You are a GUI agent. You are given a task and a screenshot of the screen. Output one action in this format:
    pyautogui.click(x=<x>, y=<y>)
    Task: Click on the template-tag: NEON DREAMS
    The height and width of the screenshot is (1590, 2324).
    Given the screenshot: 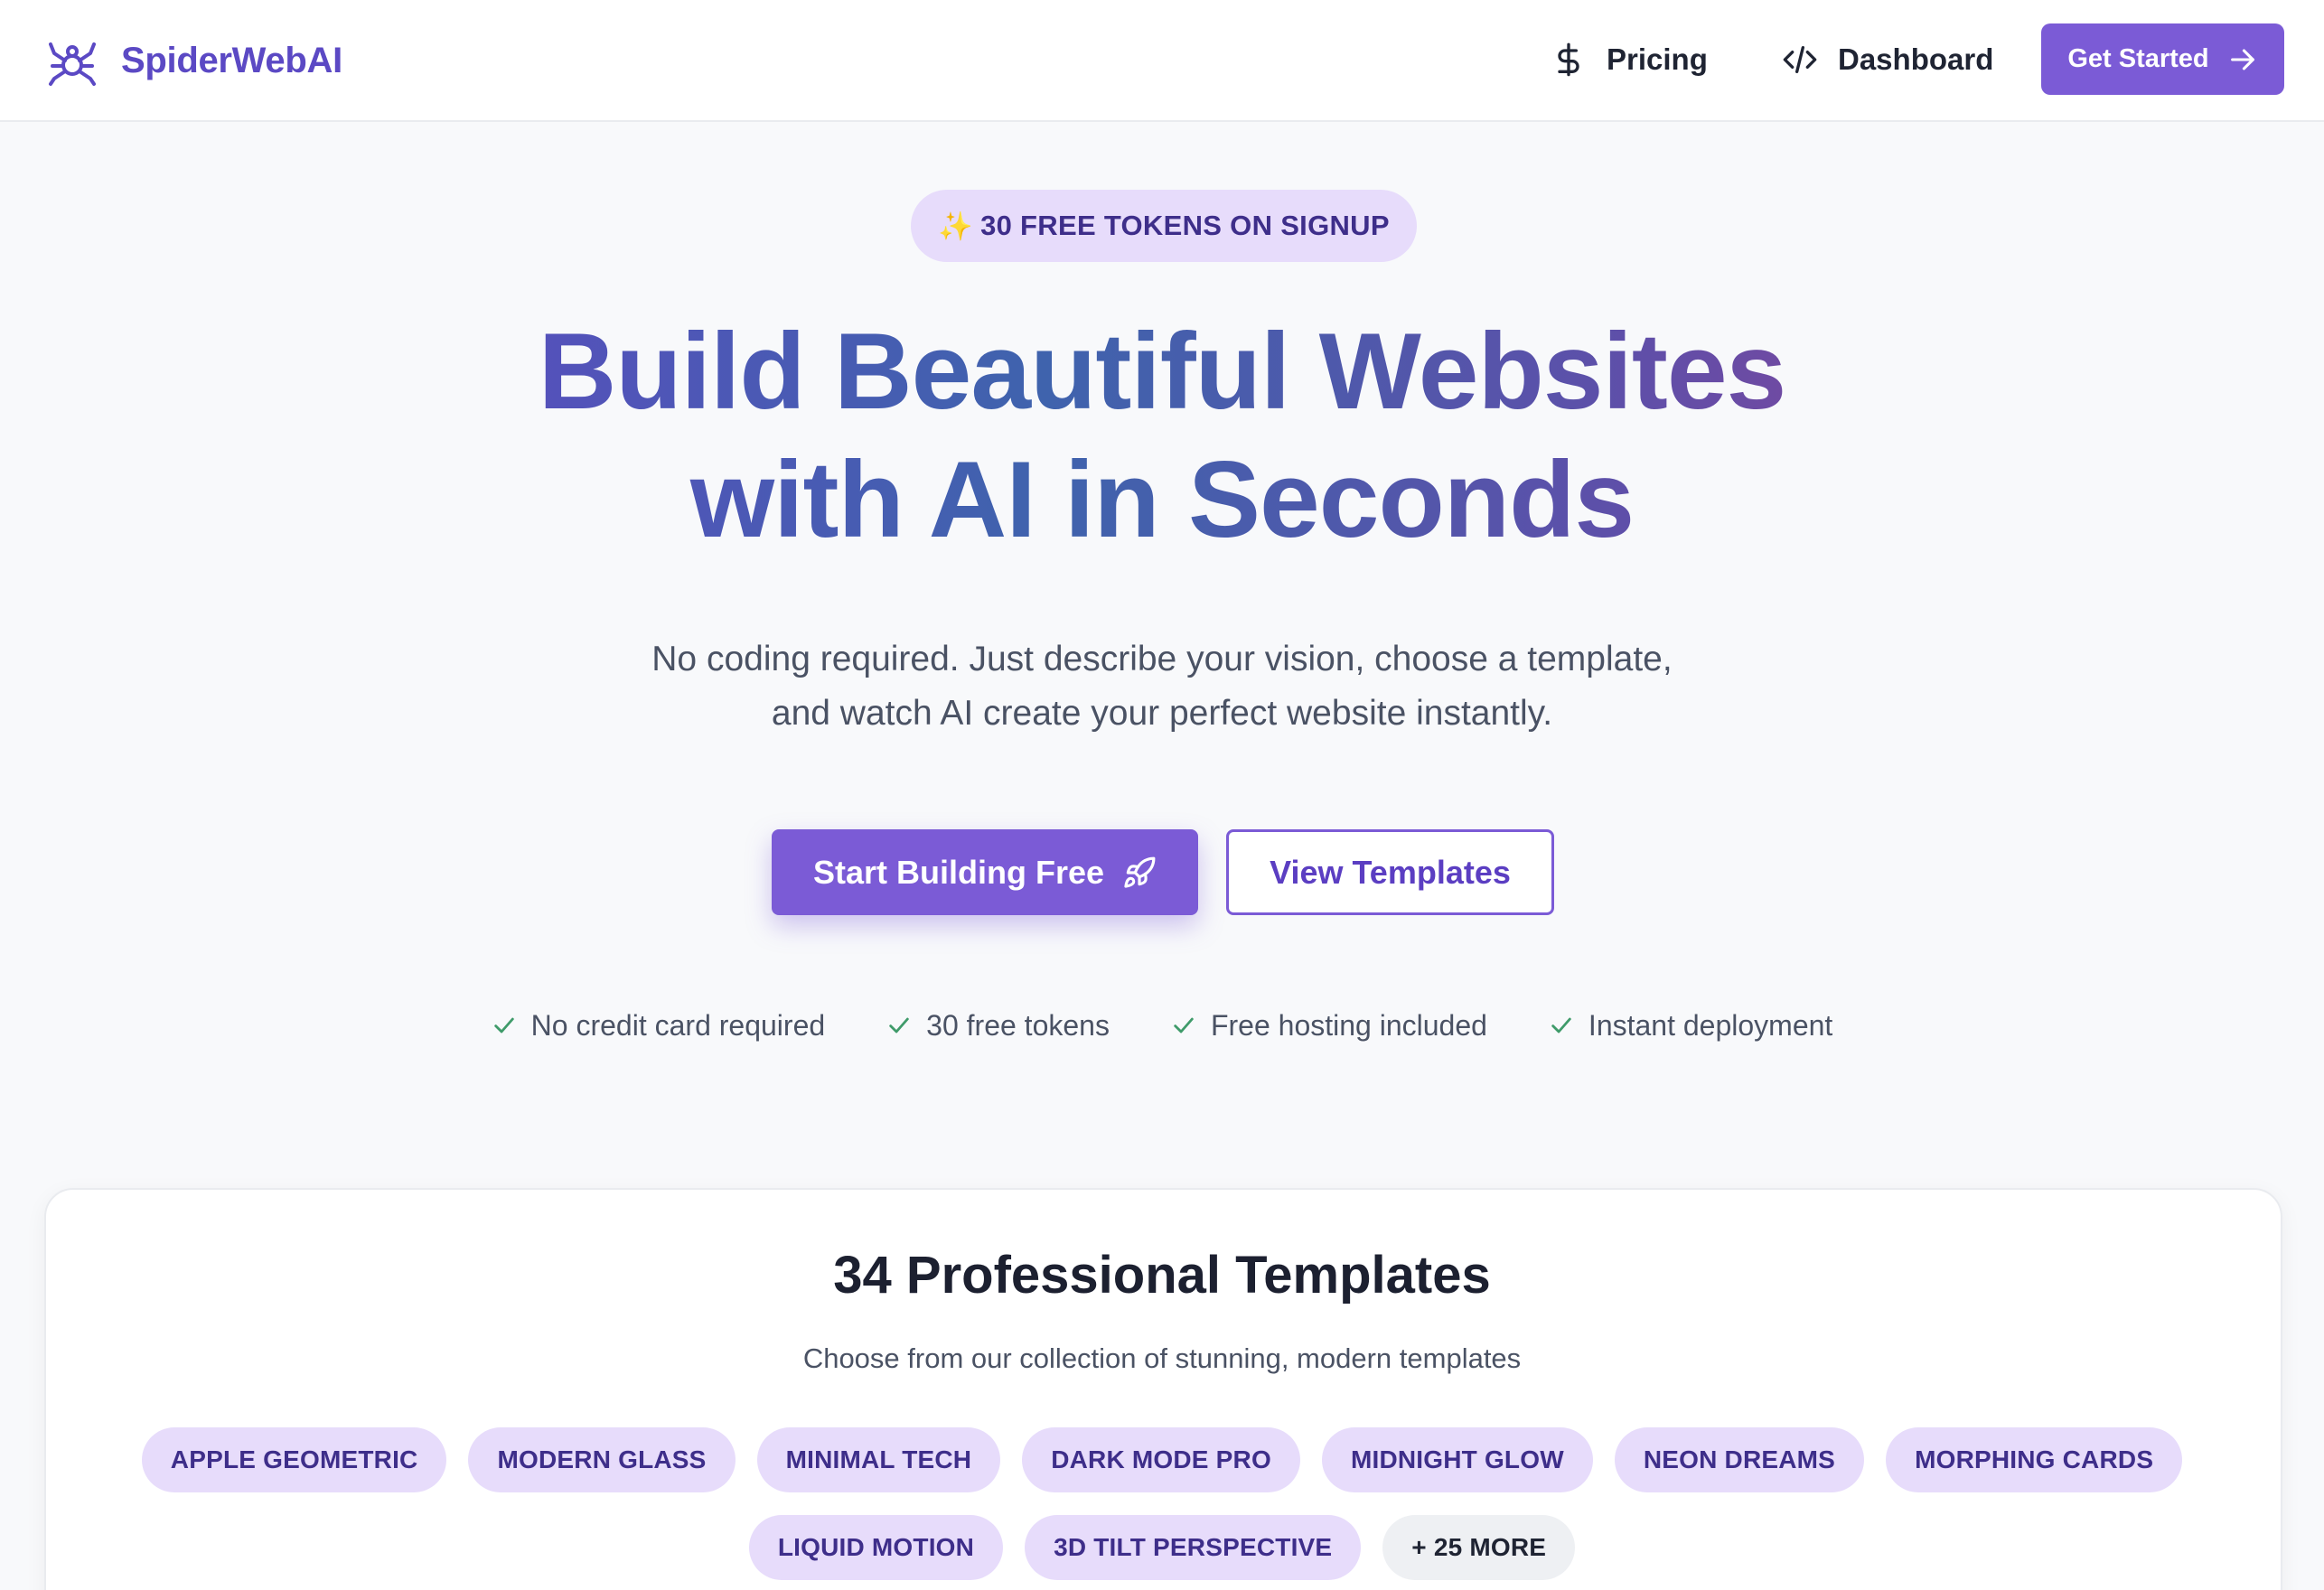 What is the action you would take?
    pyautogui.click(x=1739, y=1460)
    